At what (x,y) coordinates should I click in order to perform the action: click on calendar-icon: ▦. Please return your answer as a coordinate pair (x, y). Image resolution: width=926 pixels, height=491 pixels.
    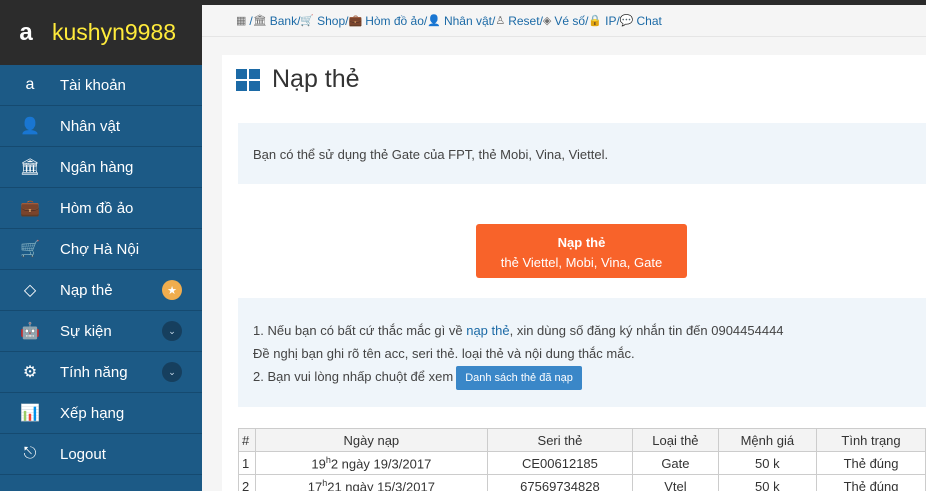
    Looking at the image, I should click on (241, 21).